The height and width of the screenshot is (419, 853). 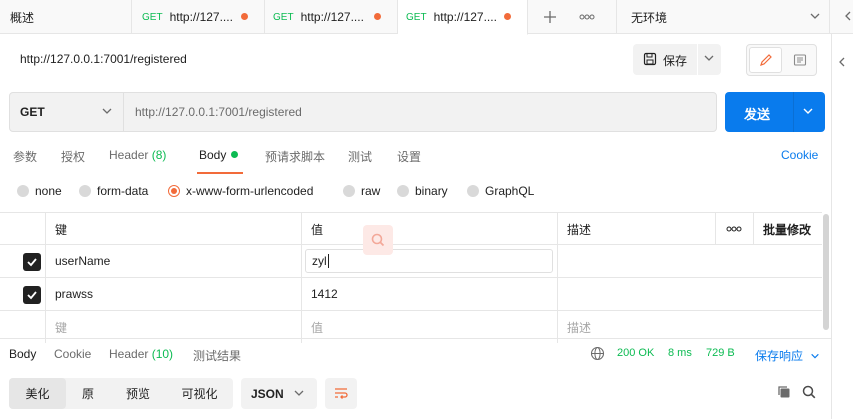 What do you see at coordinates (217, 355) in the screenshot?
I see `response-tab-test-results: 测试结果` at bounding box center [217, 355].